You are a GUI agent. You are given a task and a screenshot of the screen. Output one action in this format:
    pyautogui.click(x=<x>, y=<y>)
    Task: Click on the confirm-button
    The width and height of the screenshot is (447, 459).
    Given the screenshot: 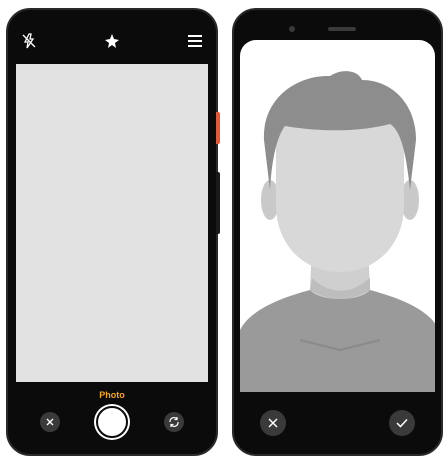 What is the action you would take?
    pyautogui.click(x=402, y=423)
    